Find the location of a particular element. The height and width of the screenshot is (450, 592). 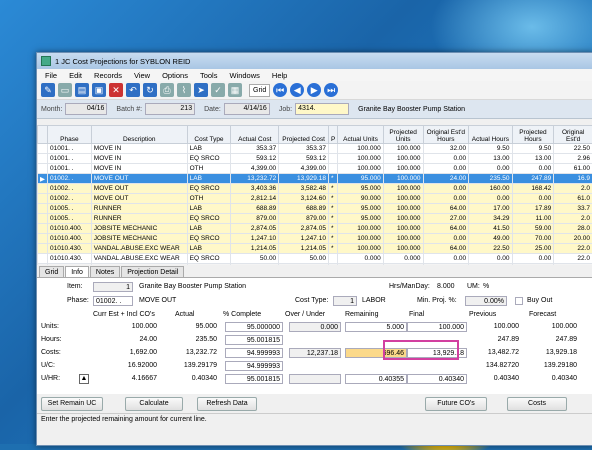

edit-icon: ✎ is located at coordinates (48, 90).